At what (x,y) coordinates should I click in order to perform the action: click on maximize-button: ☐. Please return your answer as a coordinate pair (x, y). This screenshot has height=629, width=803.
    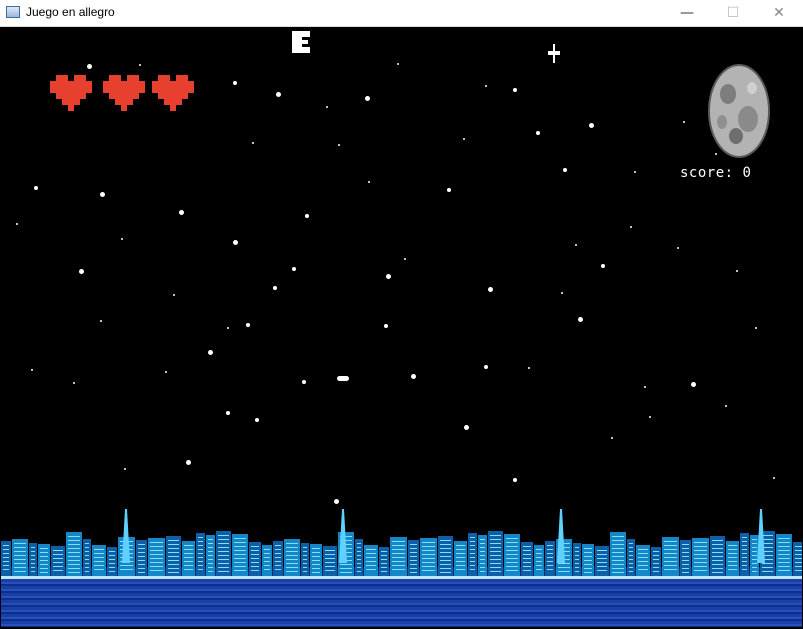
    Looking at the image, I should click on (733, 13).